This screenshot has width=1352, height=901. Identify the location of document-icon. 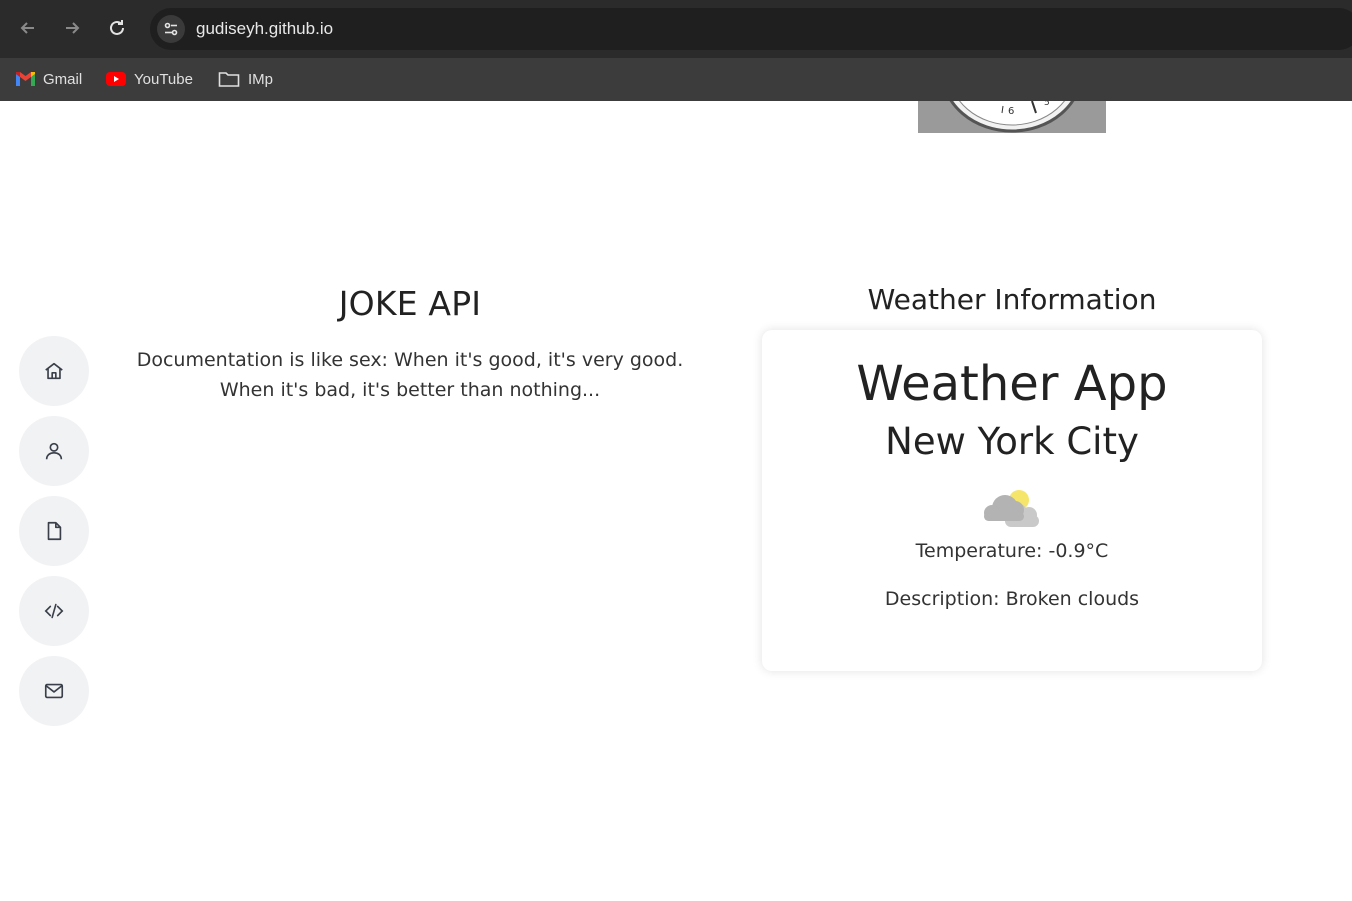
(54, 531).